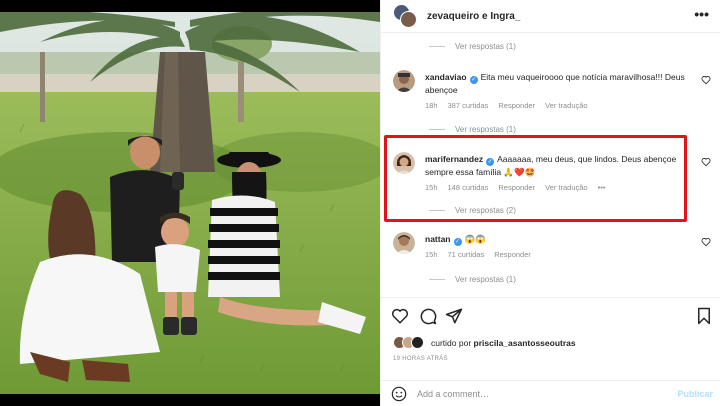 Image resolution: width=720 pixels, height=406 pixels. I want to click on like-heart-icon, so click(400, 316).